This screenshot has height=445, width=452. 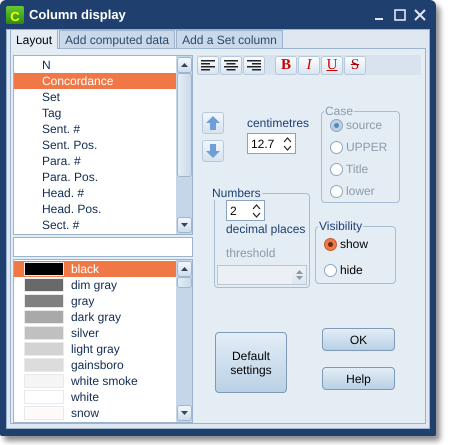 I want to click on up-arrow-icon, so click(x=213, y=123).